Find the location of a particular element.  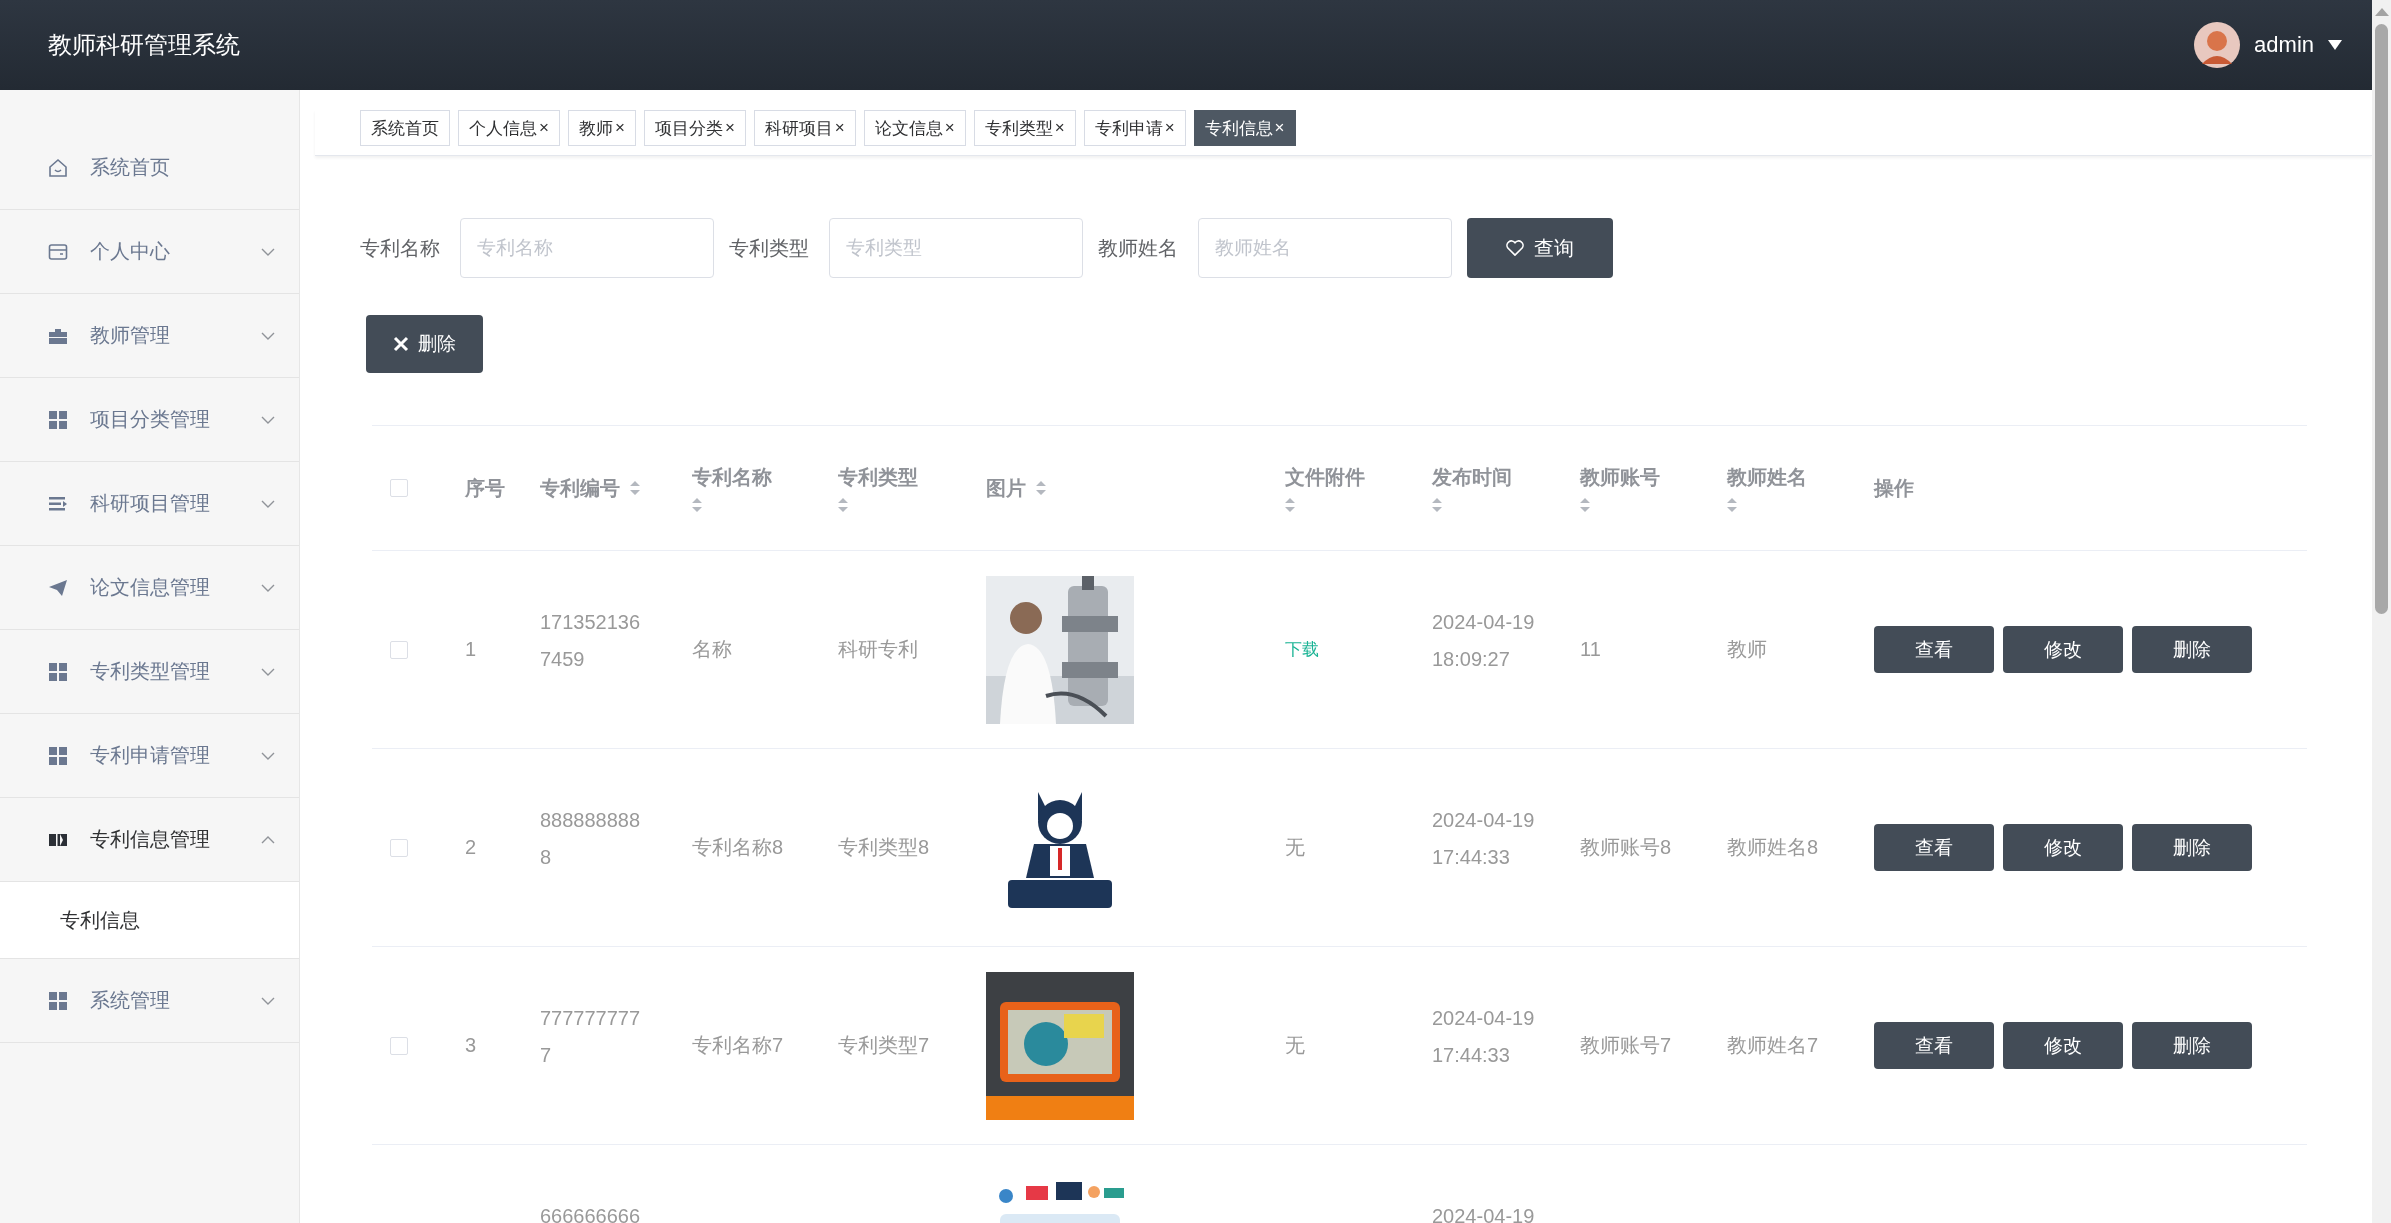

menu-item: 项目分类管理 is located at coordinates (149, 420).